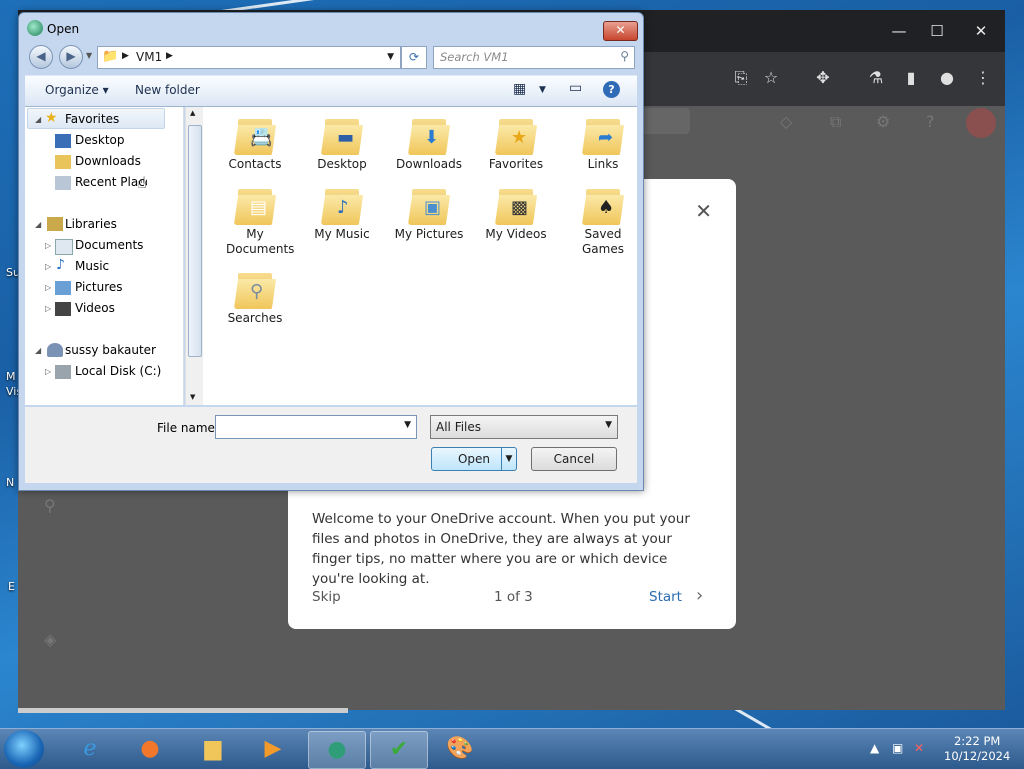 Image resolution: width=1024 pixels, height=769 pixels. What do you see at coordinates (118, 371) in the screenshot?
I see `nav-local-disk: Local Disk (C:)` at bounding box center [118, 371].